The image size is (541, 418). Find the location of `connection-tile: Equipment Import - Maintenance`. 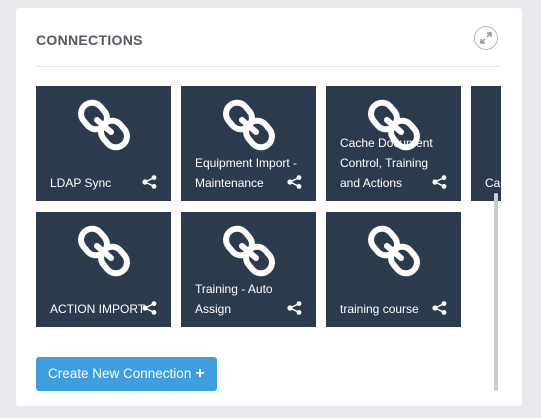

connection-tile: Equipment Import - Maintenance is located at coordinates (248, 143).